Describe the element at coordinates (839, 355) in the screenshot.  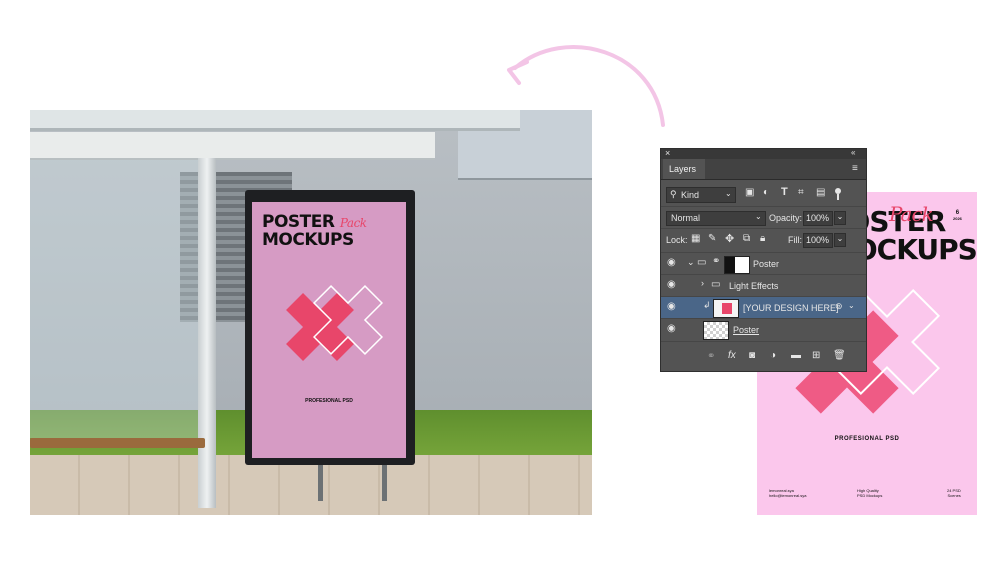
I see `trash-icon: 🗑︎` at that location.